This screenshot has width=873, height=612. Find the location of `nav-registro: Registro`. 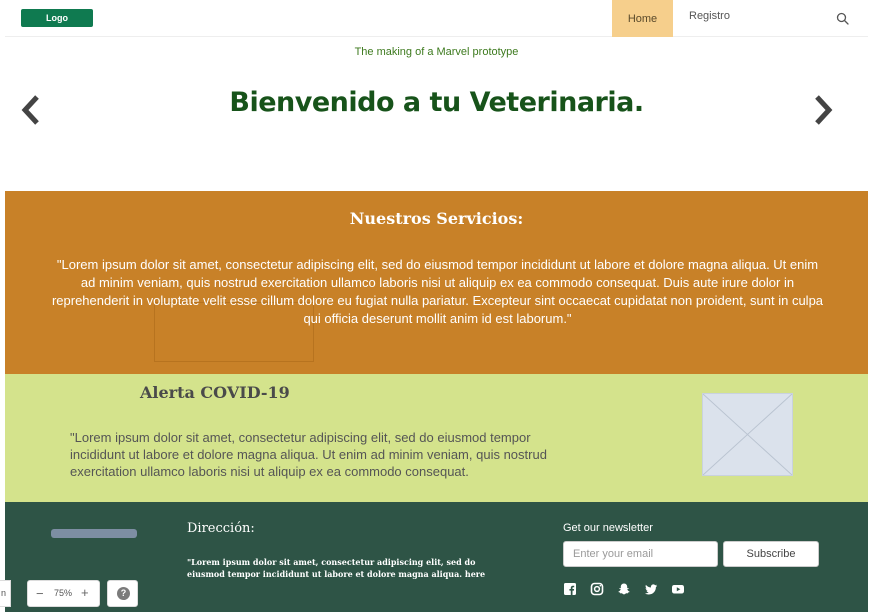

nav-registro: Registro is located at coordinates (709, 18).